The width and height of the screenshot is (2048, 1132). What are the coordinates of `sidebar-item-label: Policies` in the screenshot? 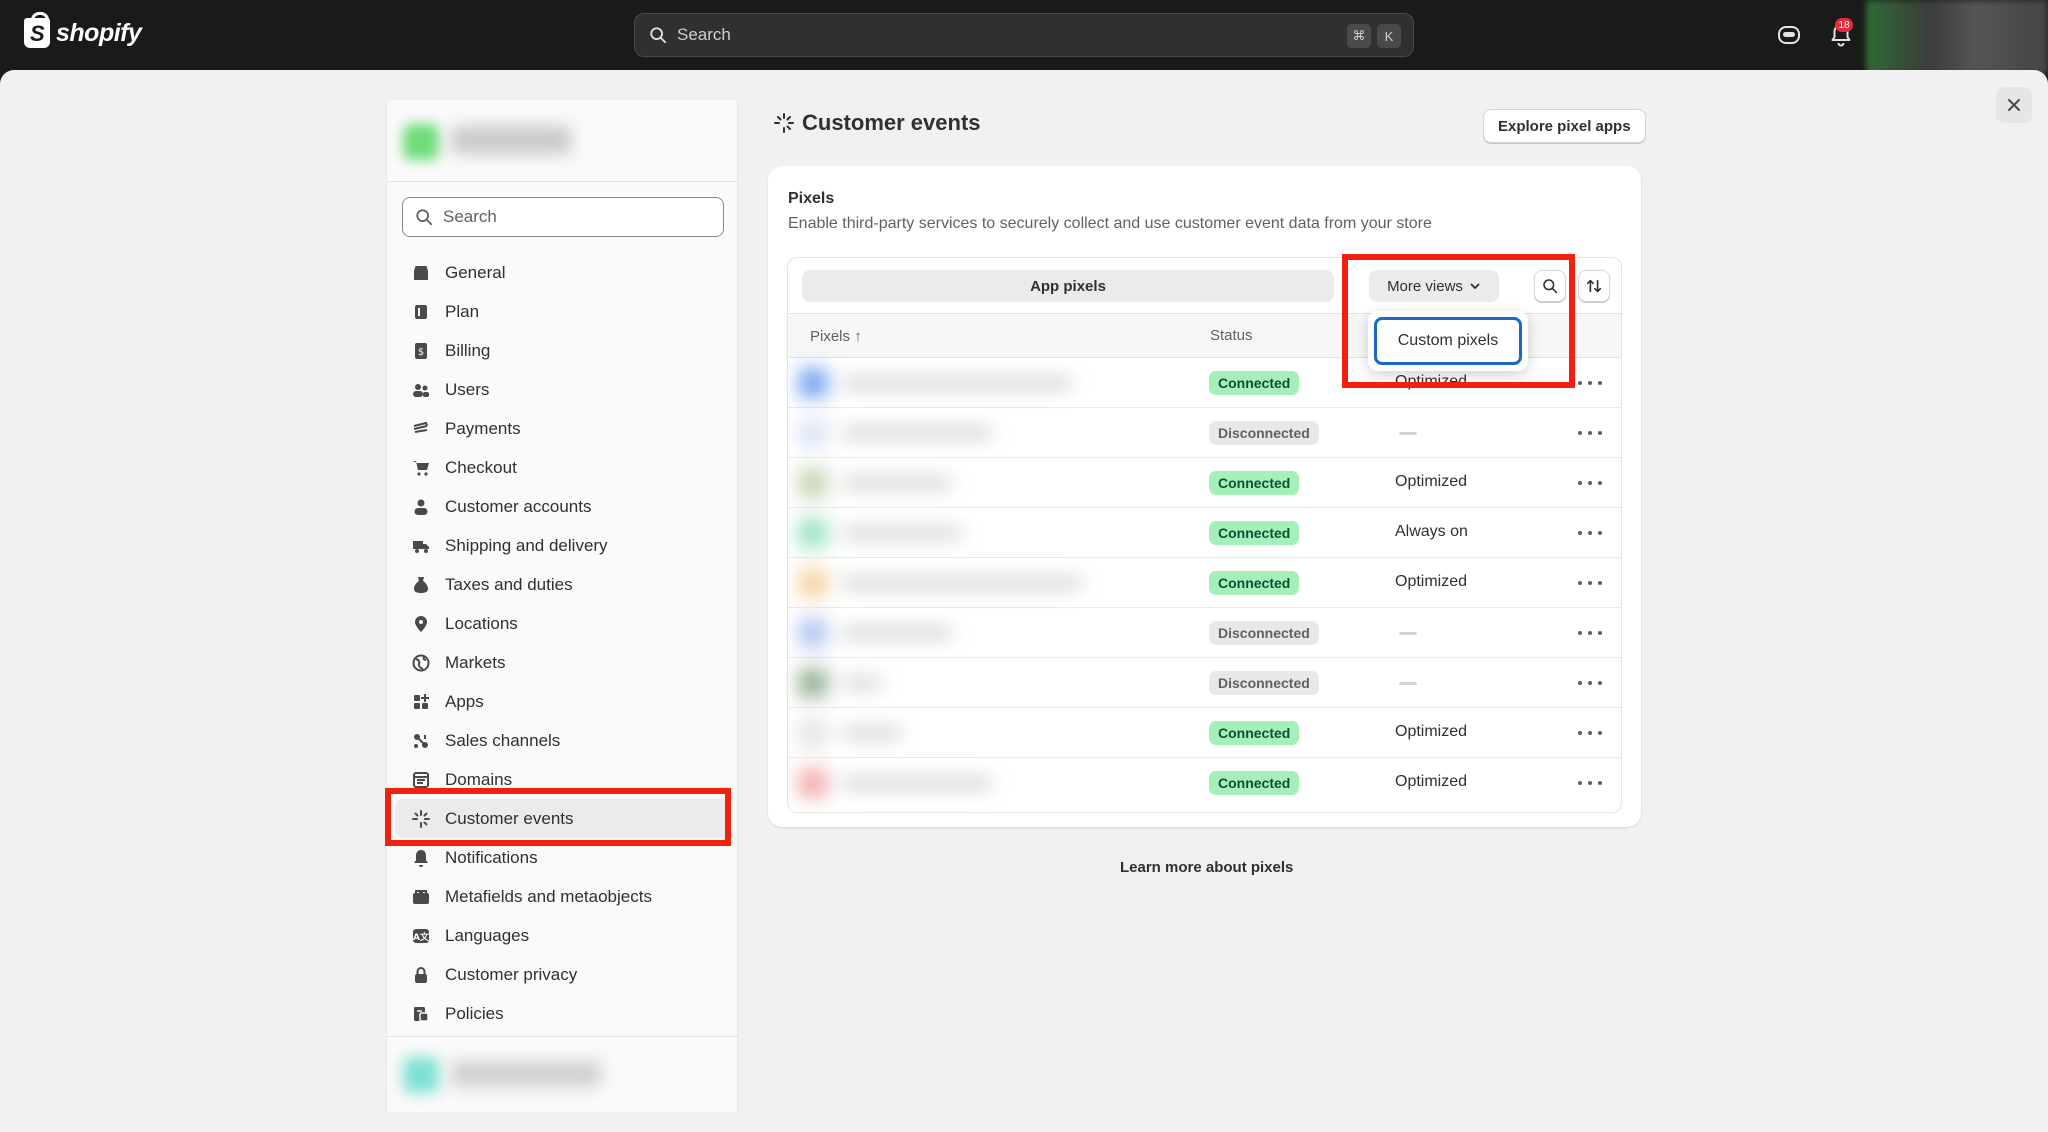 It's located at (474, 1013).